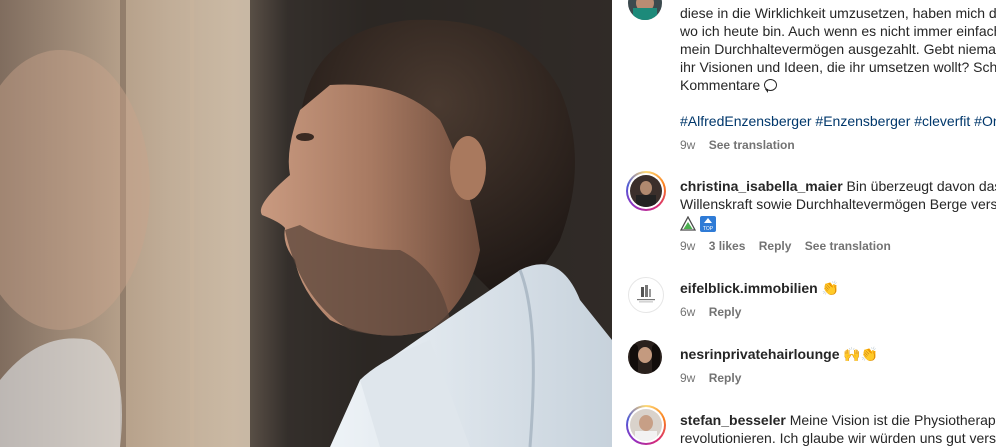 This screenshot has height=447, width=996. I want to click on comment-text: Meine Vision ist die Physiotherapie, so click(892, 420).